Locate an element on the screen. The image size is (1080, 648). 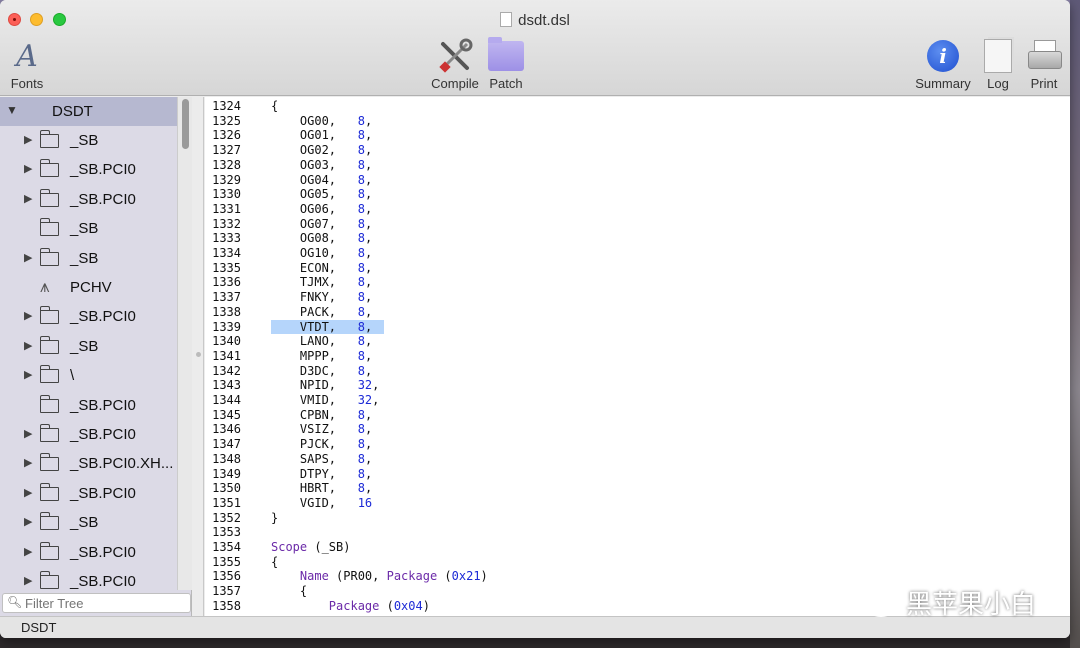
line-number: 1348 is located at coordinates (226, 458).